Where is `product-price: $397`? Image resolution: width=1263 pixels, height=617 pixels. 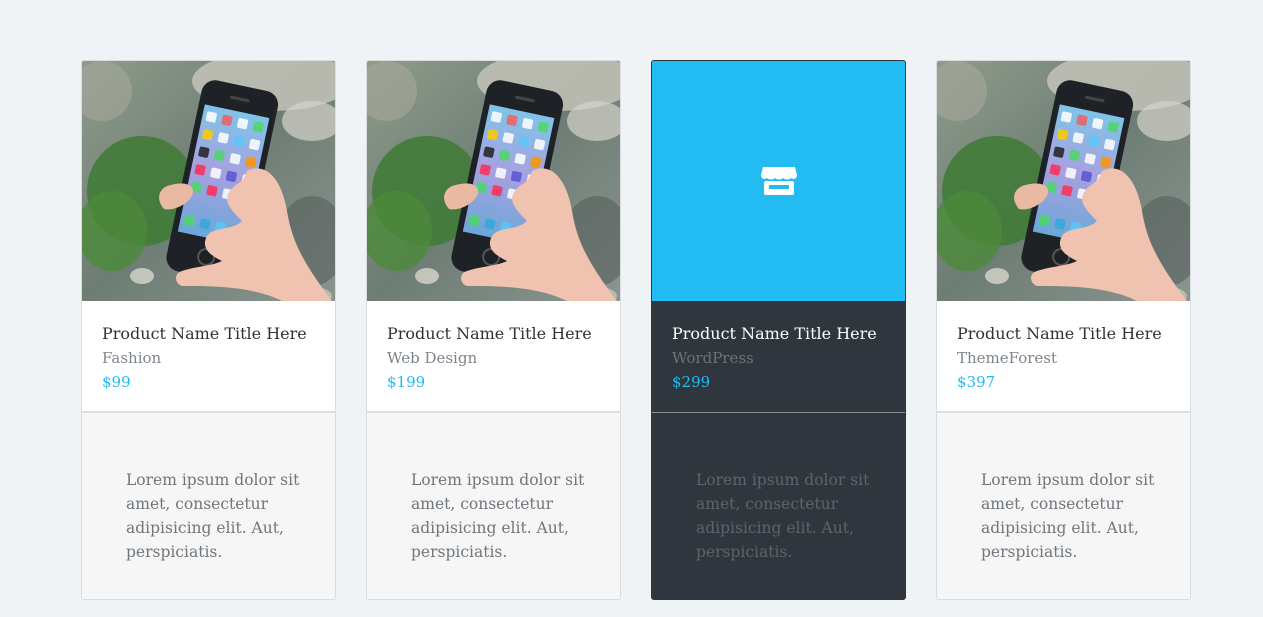
product-price: $397 is located at coordinates (976, 382).